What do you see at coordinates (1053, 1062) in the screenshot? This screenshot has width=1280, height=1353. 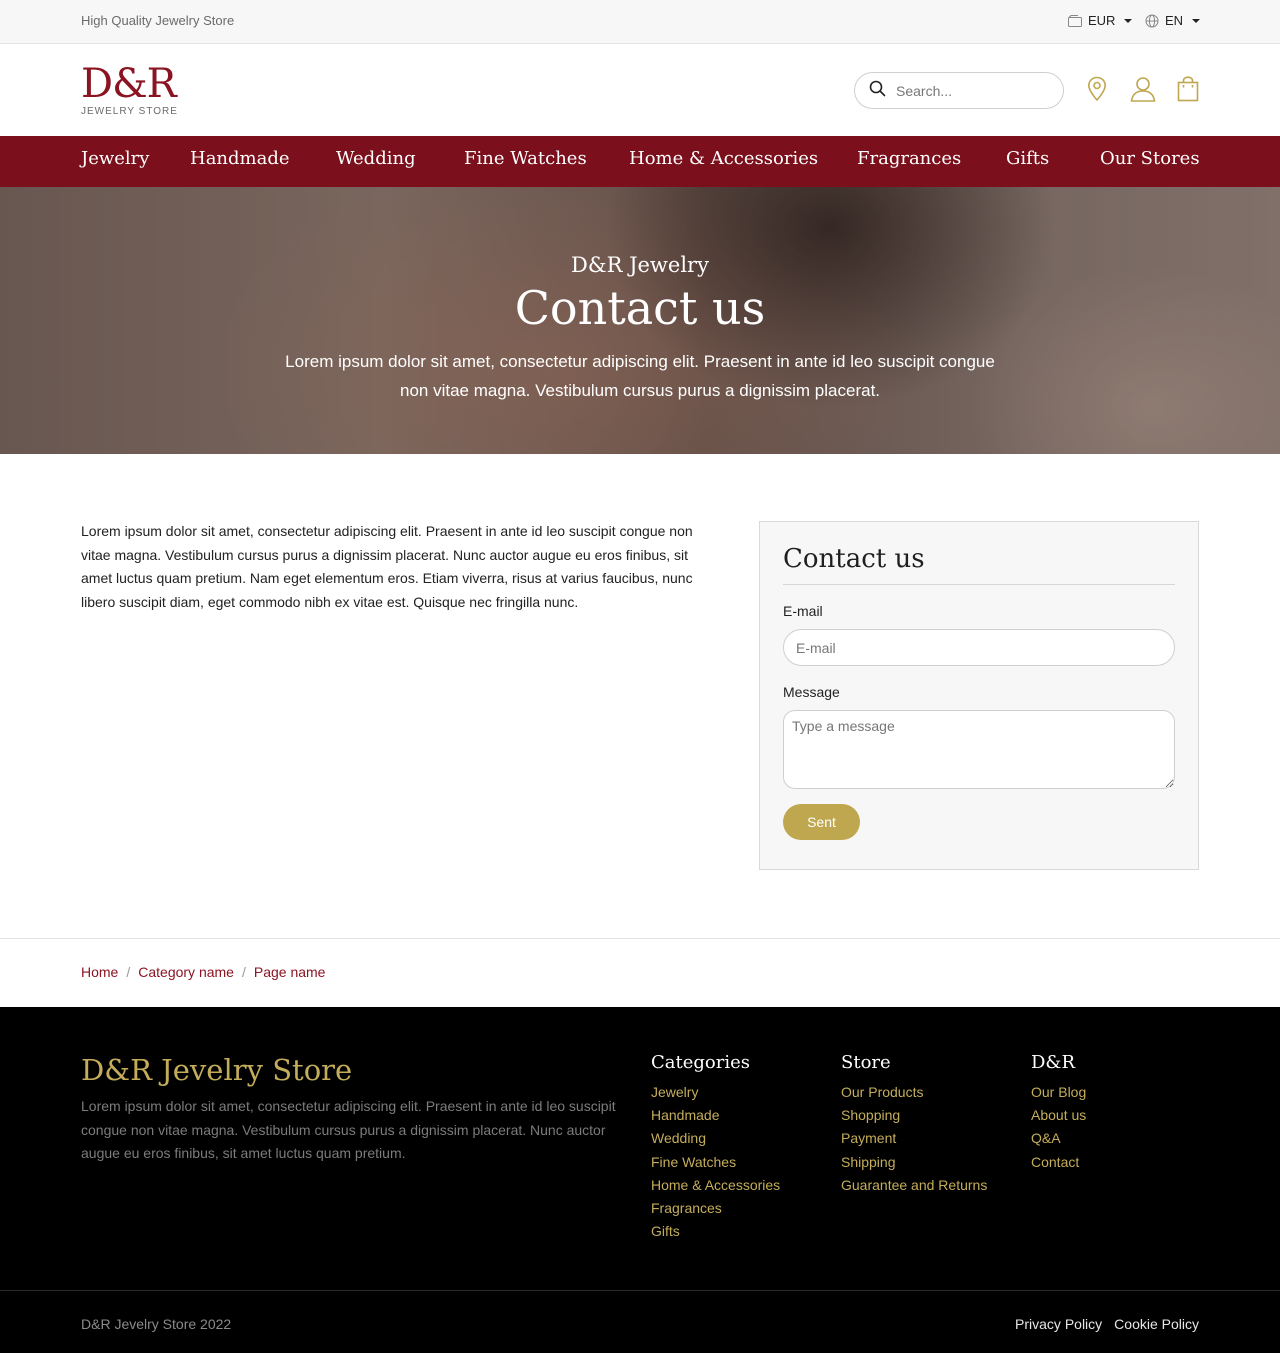 I see `footer-column-title: D&R` at bounding box center [1053, 1062].